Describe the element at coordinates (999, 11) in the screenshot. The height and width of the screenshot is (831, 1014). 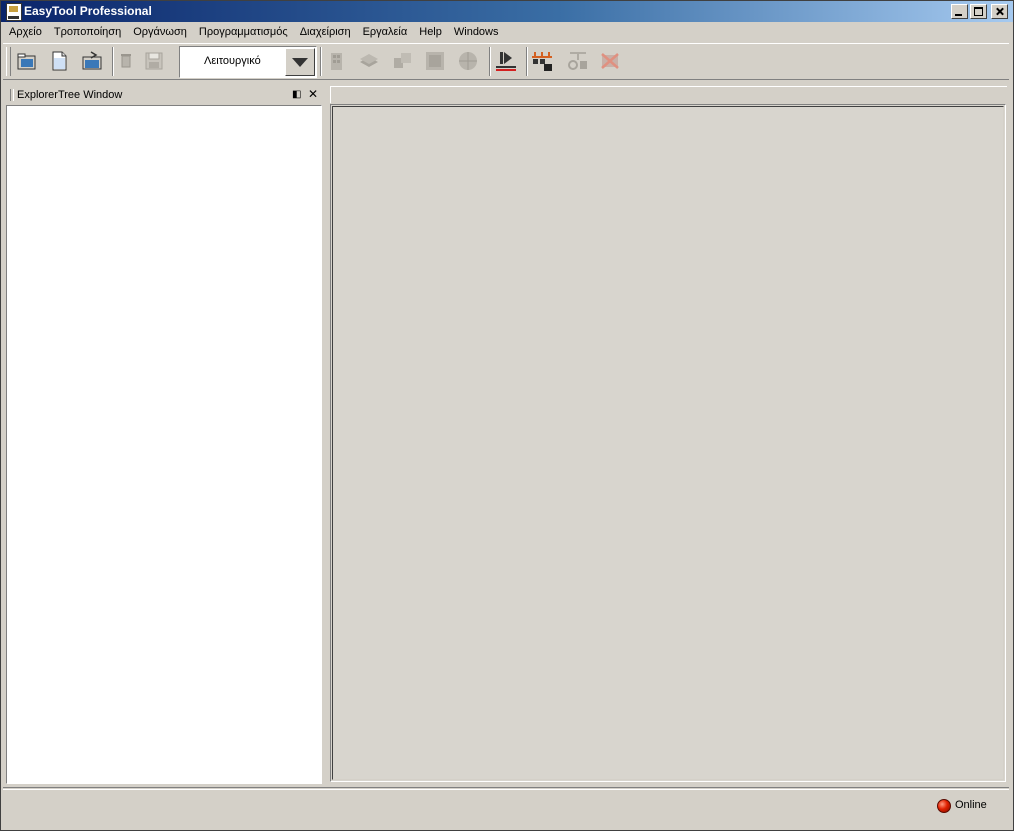
I see `close-button` at that location.